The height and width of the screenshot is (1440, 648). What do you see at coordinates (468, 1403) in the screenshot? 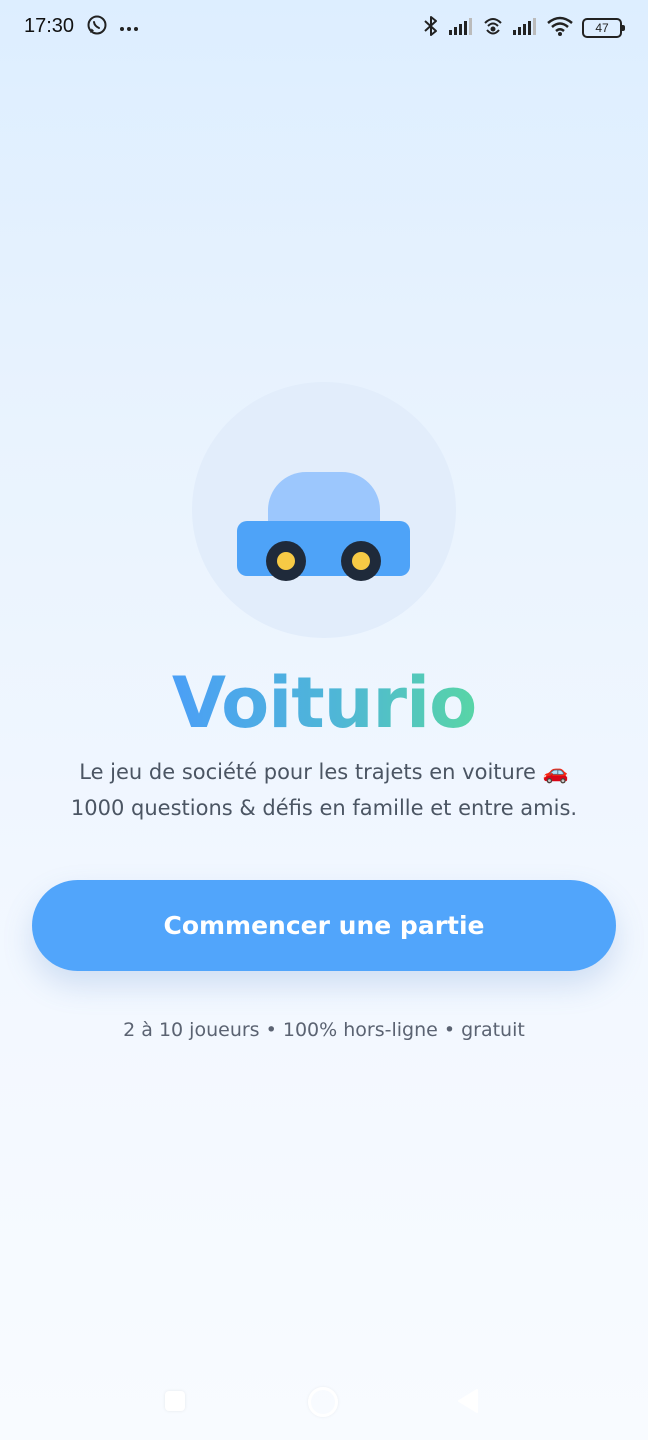
I see `back-icon` at bounding box center [468, 1403].